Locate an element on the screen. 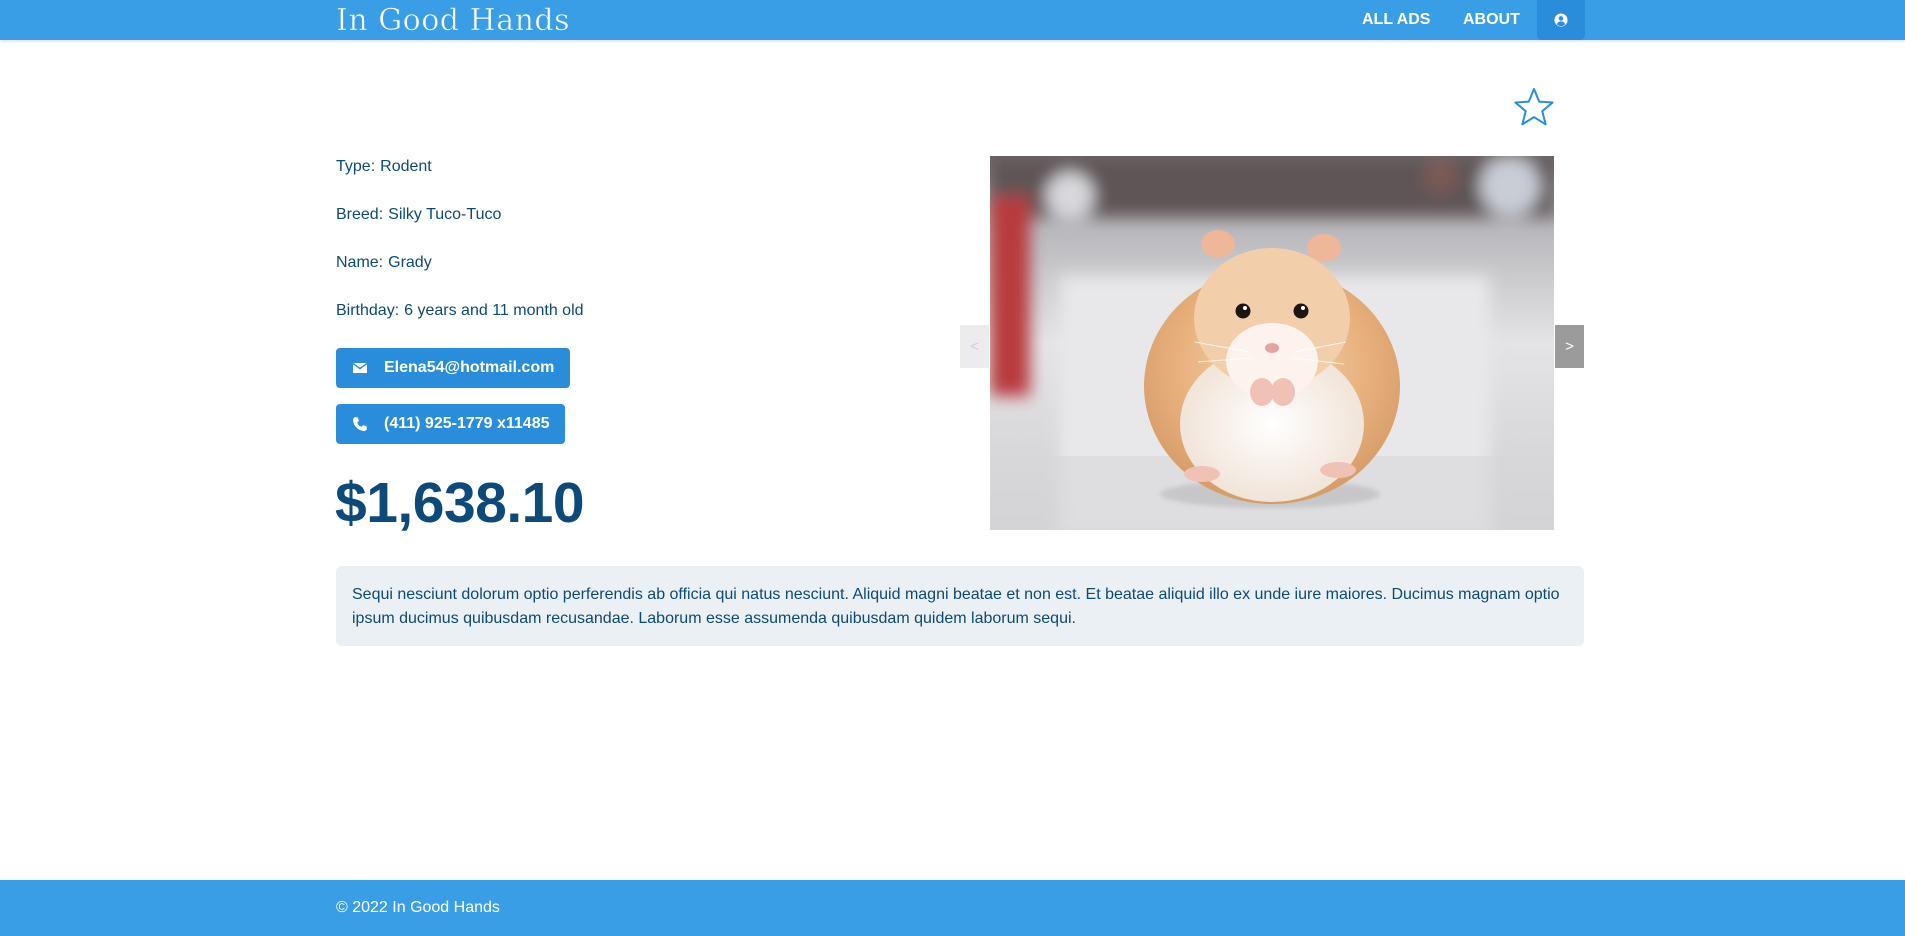  pet-name-label: Name: is located at coordinates (360, 262).